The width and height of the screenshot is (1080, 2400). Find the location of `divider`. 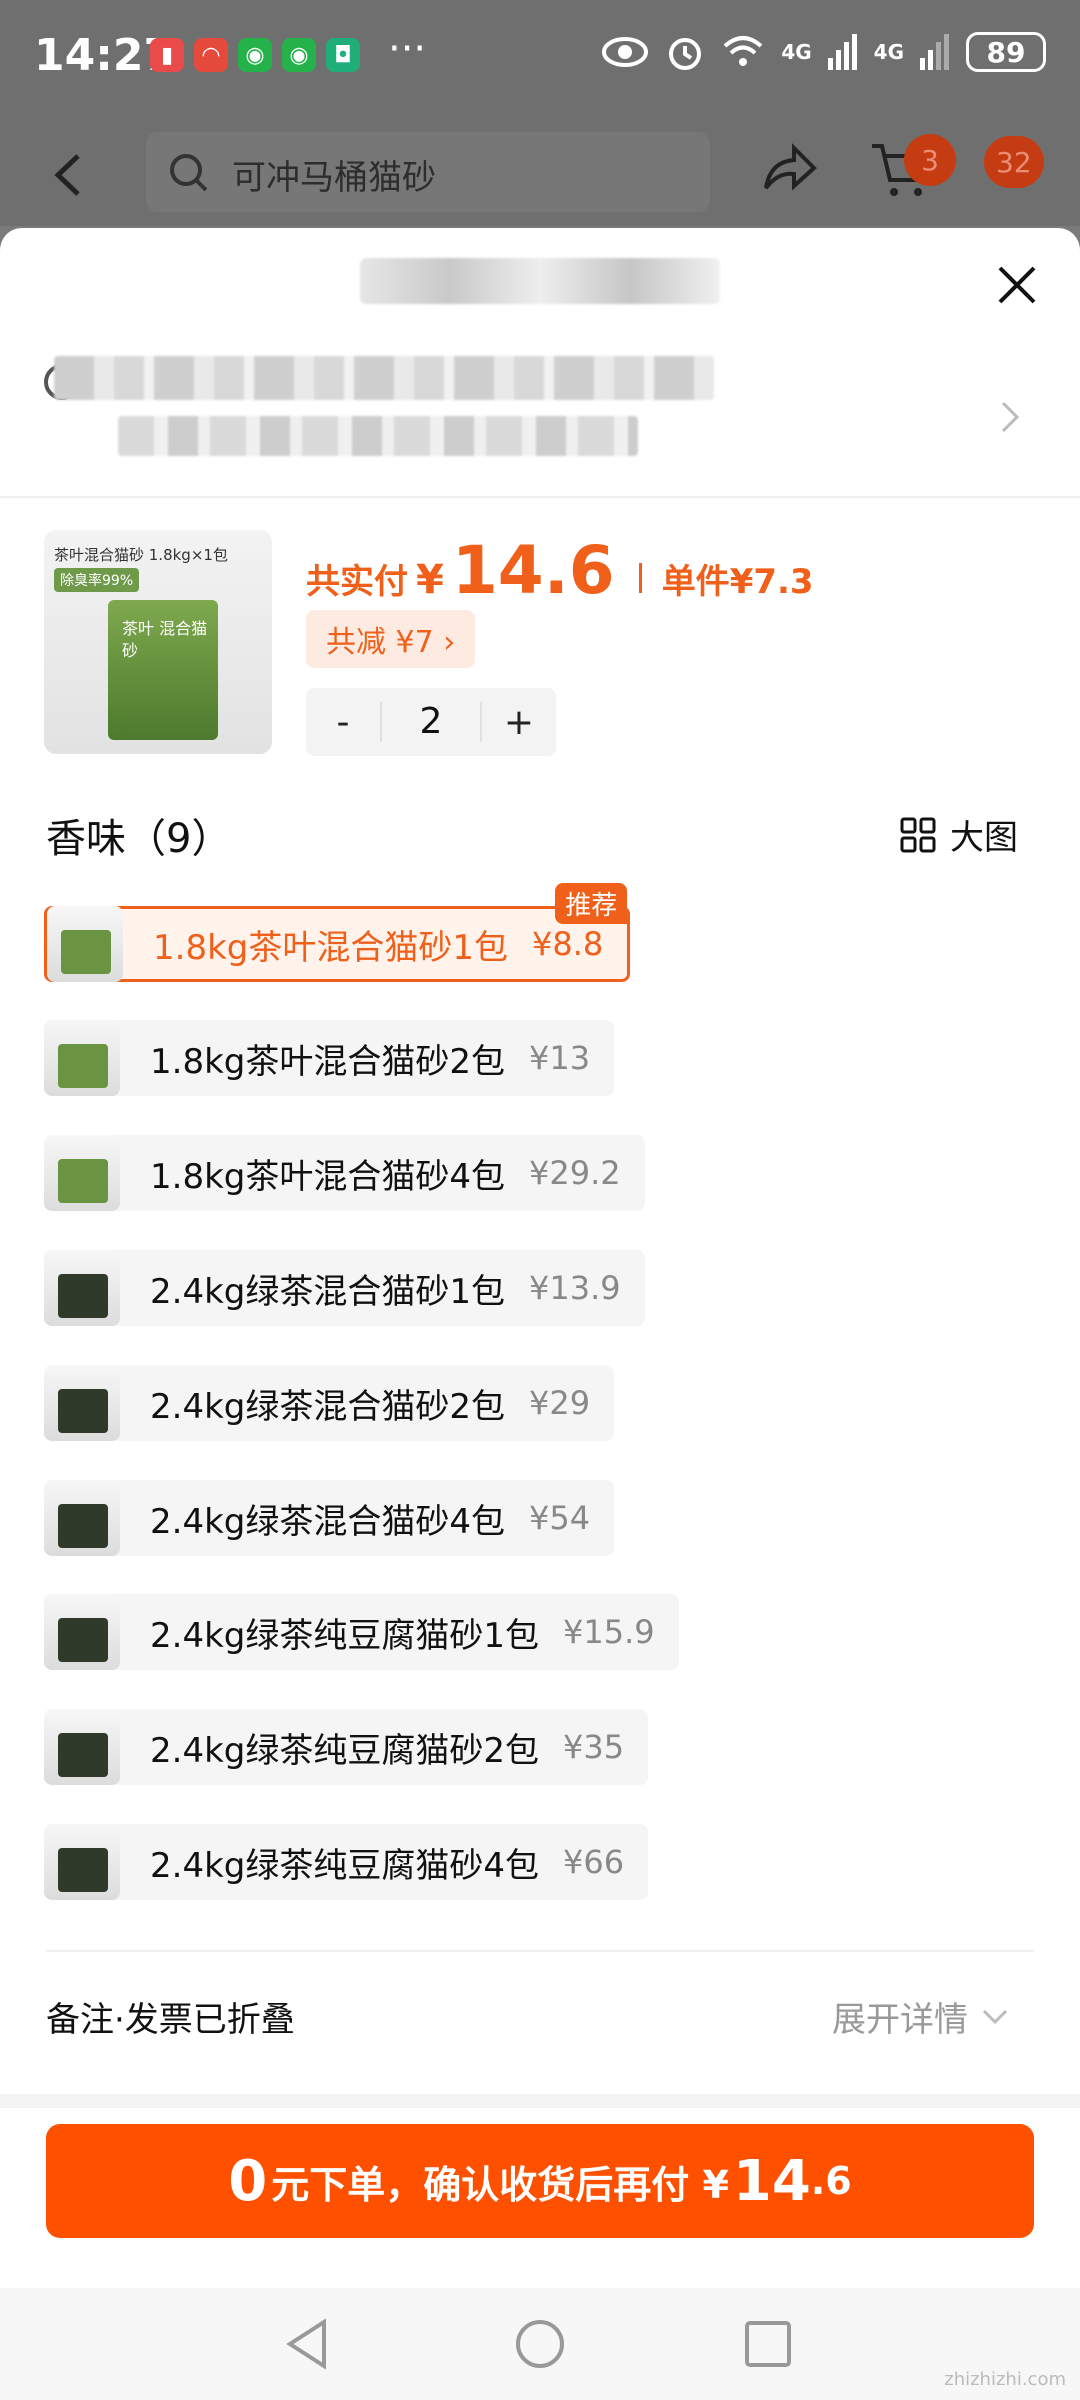

divider is located at coordinates (540, 497).